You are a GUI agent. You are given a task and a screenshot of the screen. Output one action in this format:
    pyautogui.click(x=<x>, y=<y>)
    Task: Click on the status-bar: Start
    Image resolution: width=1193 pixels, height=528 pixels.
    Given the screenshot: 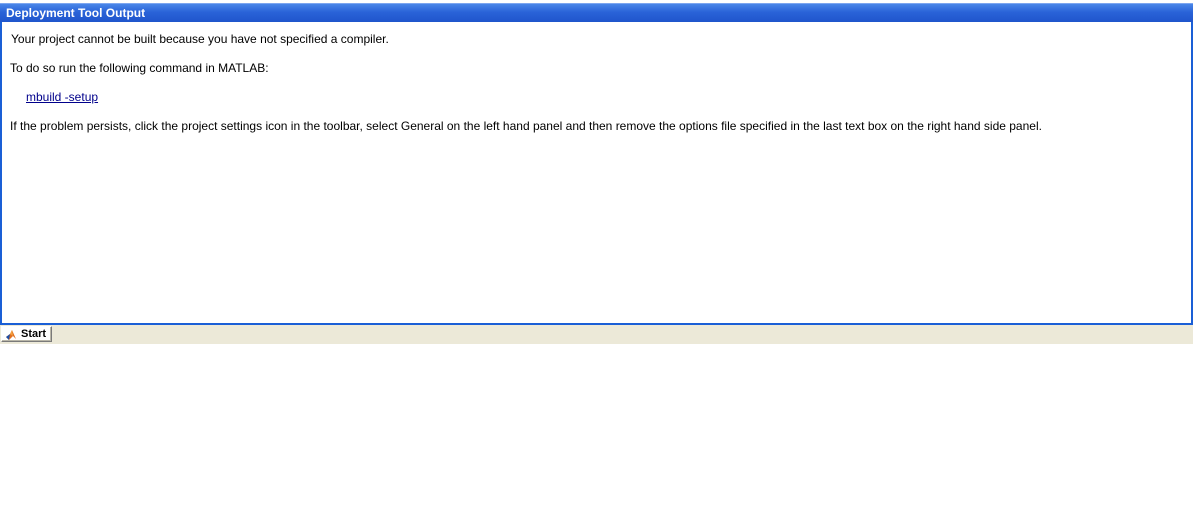 What is the action you would take?
    pyautogui.click(x=596, y=334)
    